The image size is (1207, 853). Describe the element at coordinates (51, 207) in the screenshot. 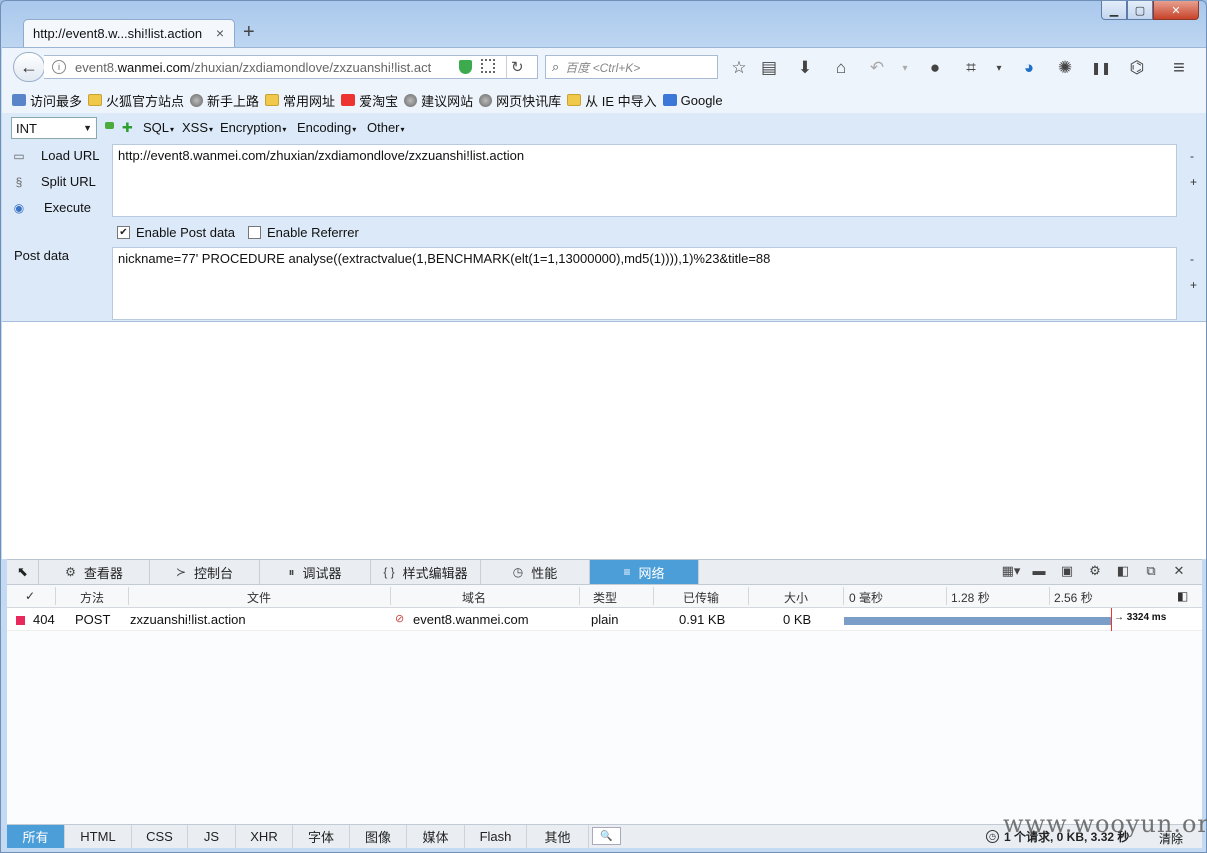

I see `execute-button: ◉ Execute` at that location.